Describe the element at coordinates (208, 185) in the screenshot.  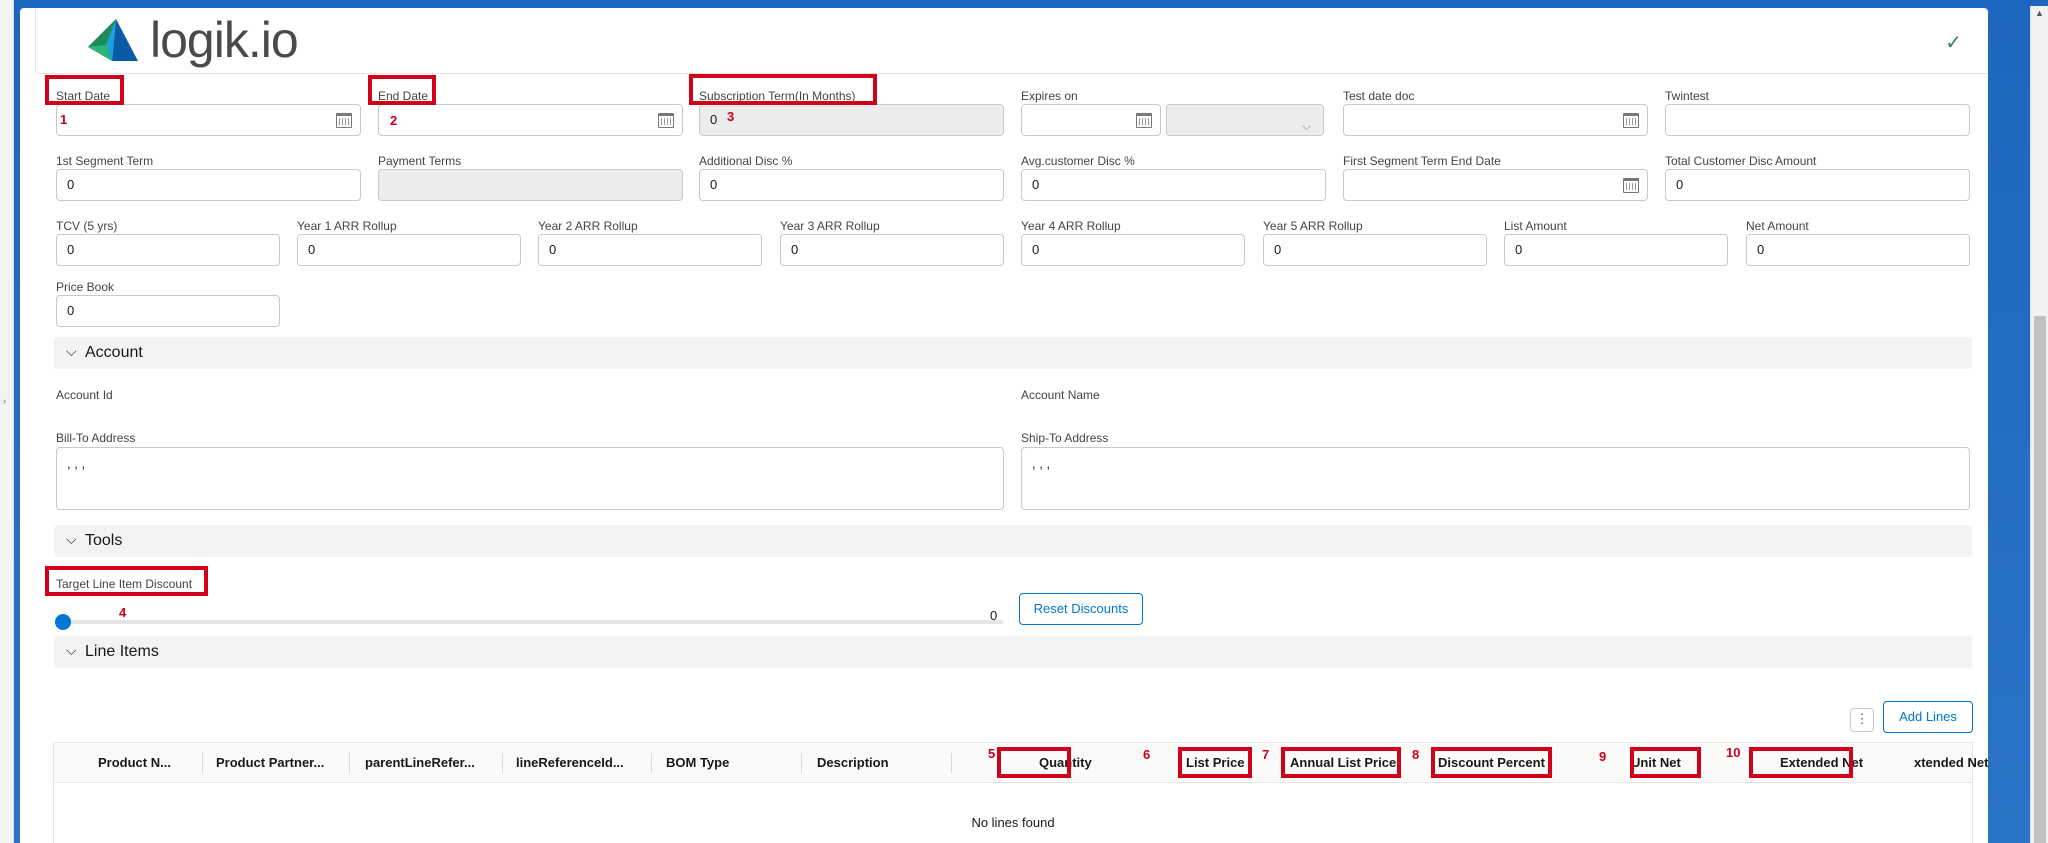
I see `first-segment-term-field: 0` at that location.